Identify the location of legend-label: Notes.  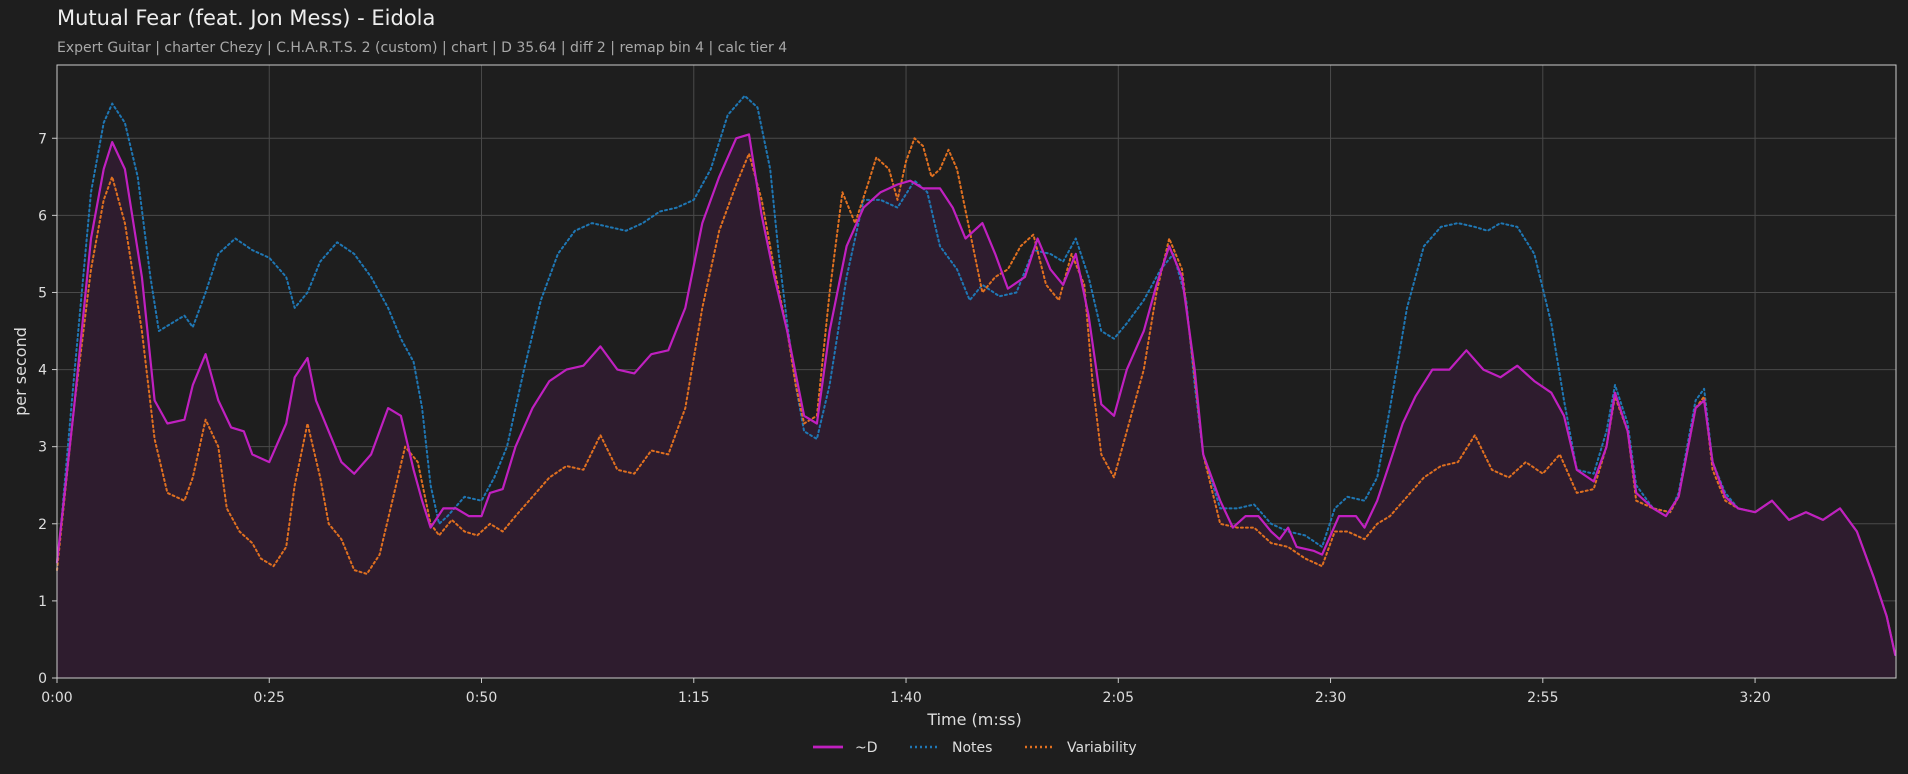
(972, 748).